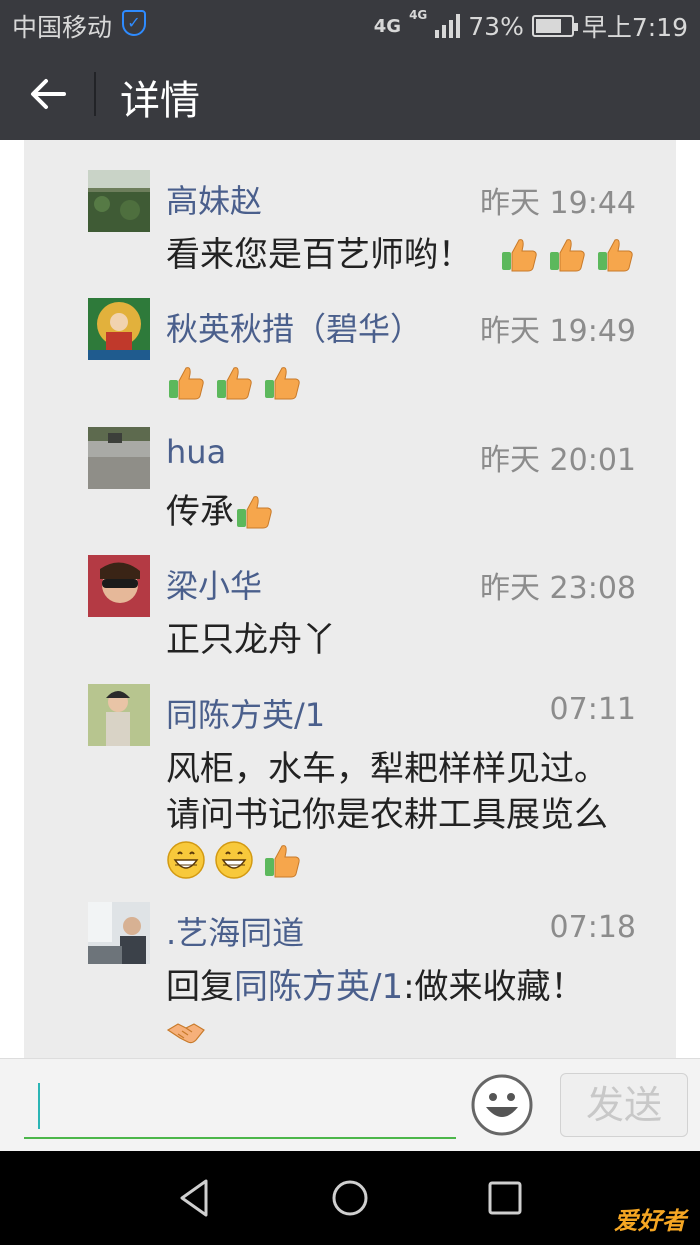 This screenshot has height=1245, width=700. Describe the element at coordinates (558, 331) in the screenshot. I see `comment-time: 昨天 19:49` at that location.